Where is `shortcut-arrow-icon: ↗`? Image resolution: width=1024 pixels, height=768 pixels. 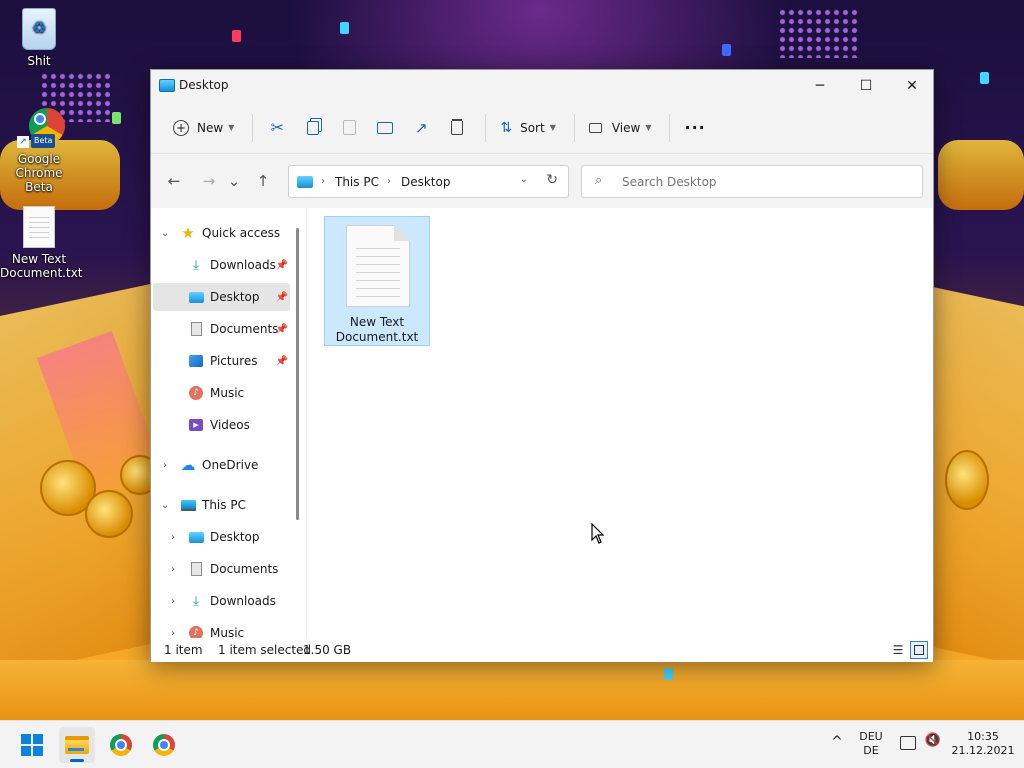
shortcut-arrow-icon: ↗ is located at coordinates (23, 142).